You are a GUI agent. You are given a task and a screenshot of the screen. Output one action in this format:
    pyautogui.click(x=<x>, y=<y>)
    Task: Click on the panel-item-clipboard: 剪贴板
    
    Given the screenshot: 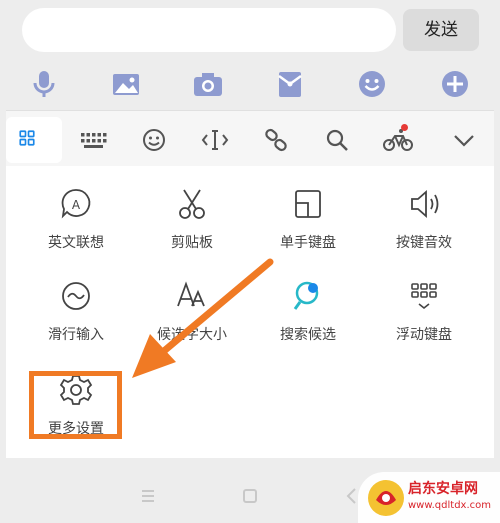 What is the action you would take?
    pyautogui.click(x=192, y=229)
    